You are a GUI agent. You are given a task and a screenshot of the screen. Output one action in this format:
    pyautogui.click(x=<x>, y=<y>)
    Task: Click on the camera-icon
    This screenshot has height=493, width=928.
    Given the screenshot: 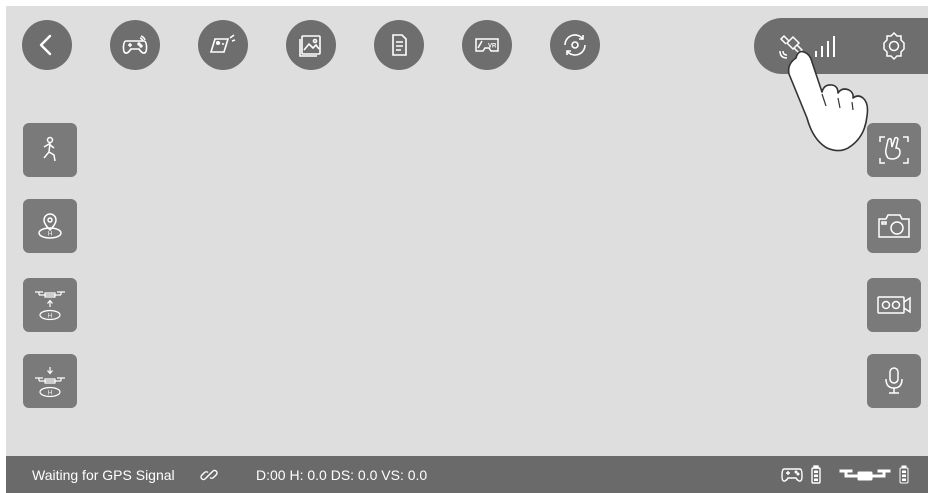 What is the action you would take?
    pyautogui.click(x=894, y=226)
    